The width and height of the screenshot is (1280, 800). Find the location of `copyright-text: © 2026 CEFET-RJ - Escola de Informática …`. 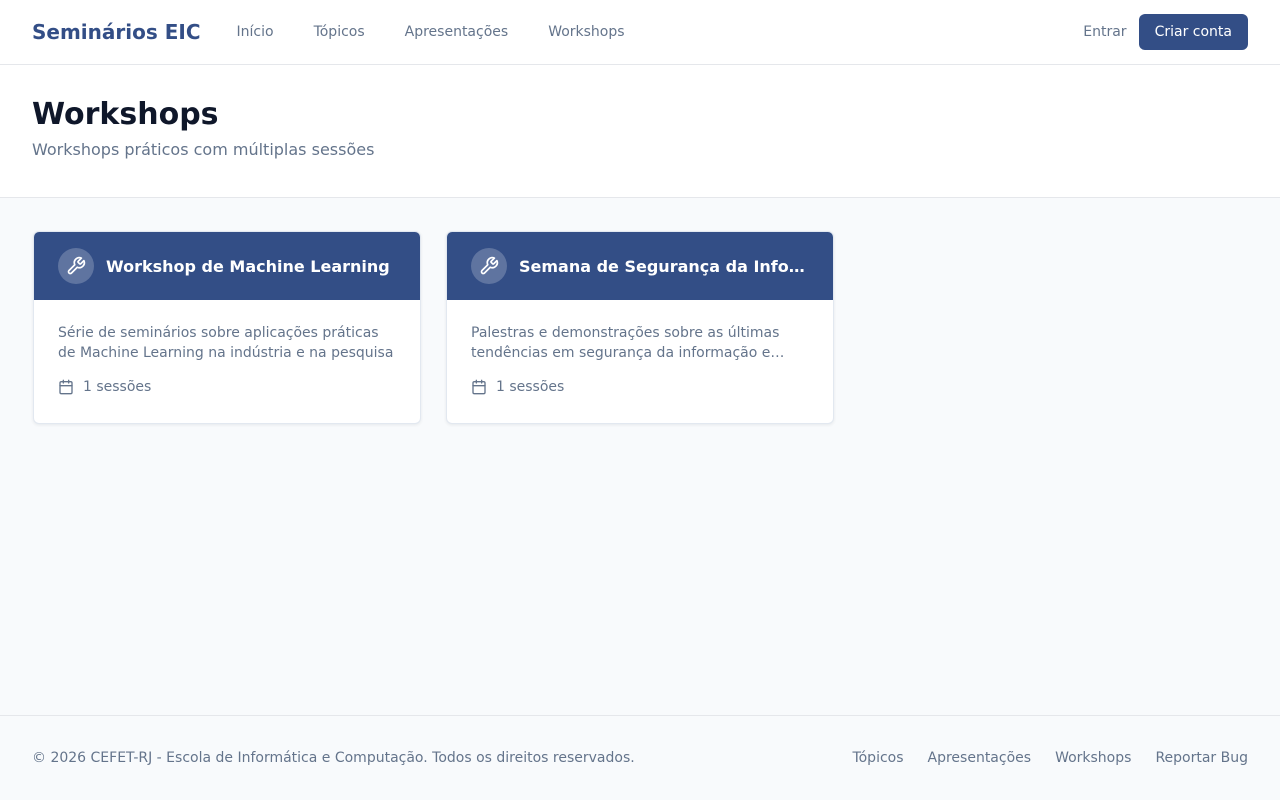

copyright-text: © 2026 CEFET-RJ - Escola de Informática … is located at coordinates (333, 758).